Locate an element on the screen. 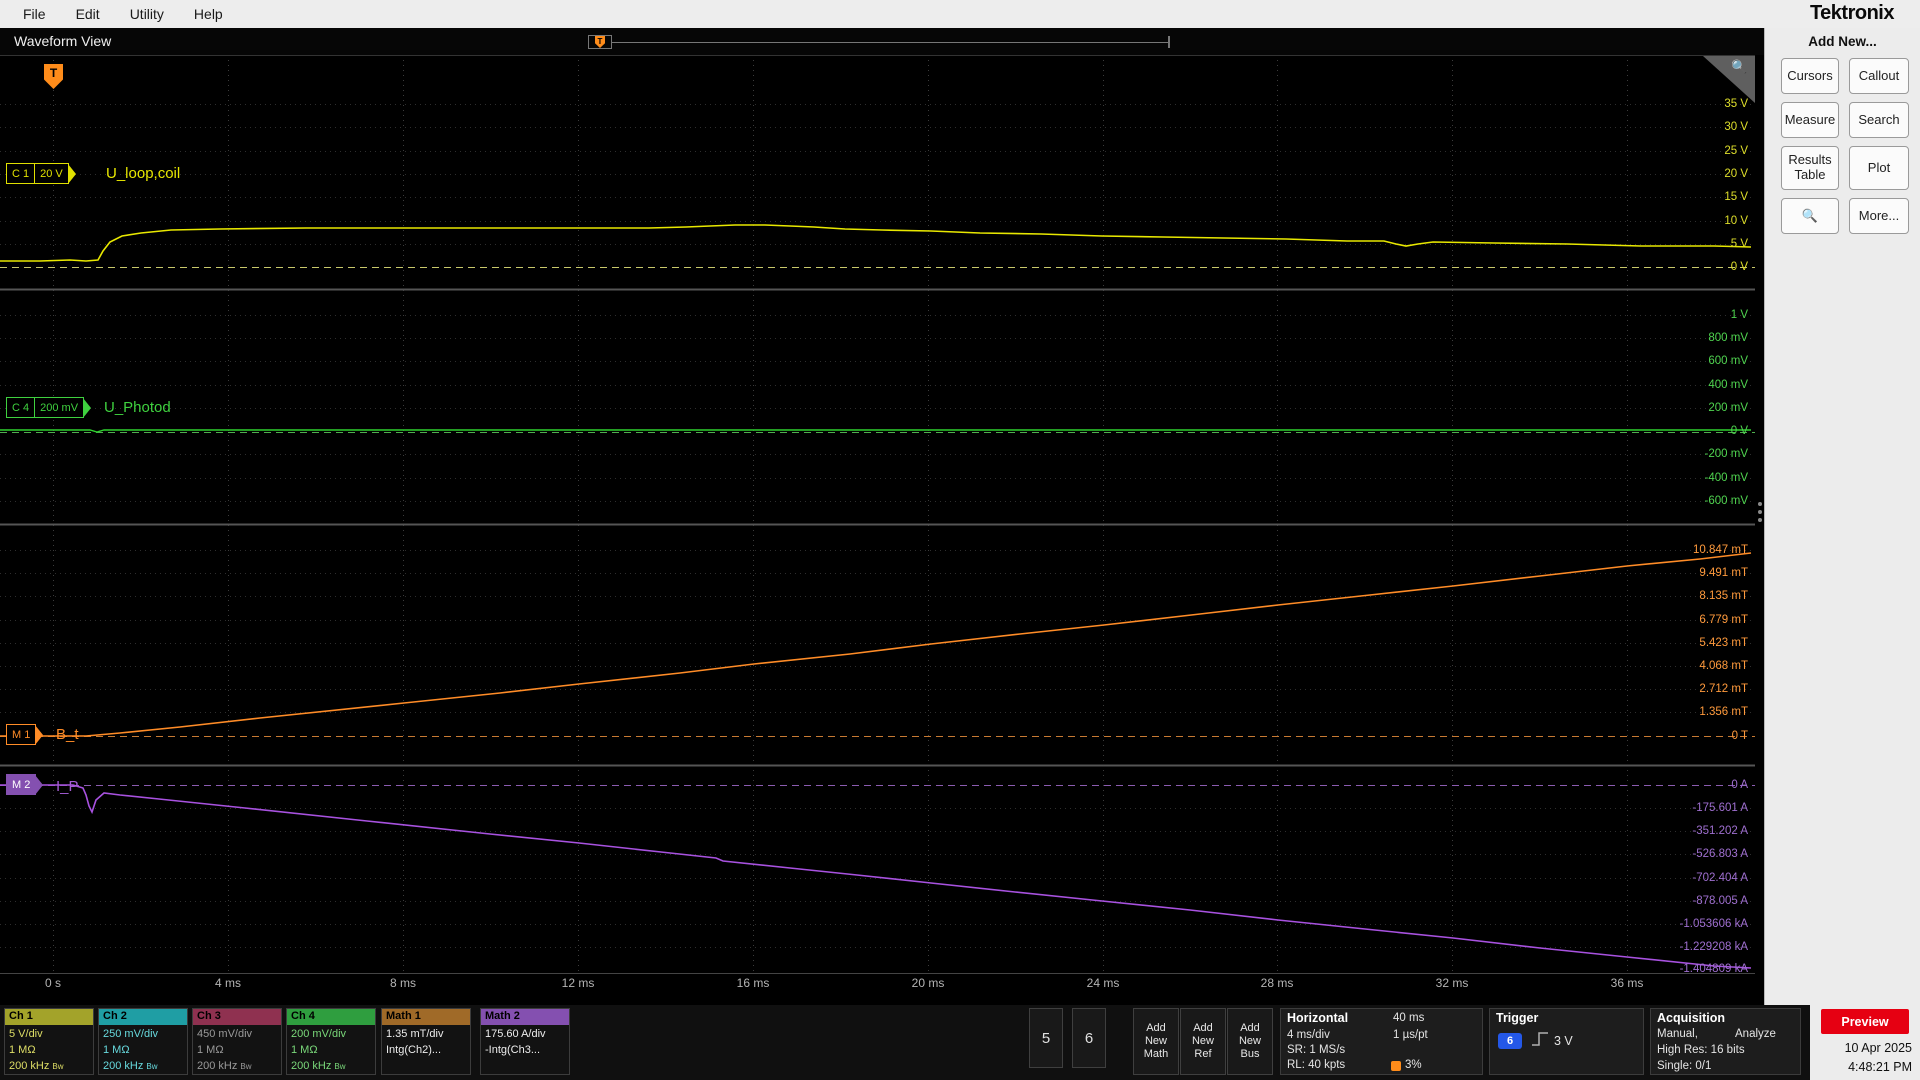 The image size is (1920, 1080). panel-splitter-handle is located at coordinates (1760, 512).